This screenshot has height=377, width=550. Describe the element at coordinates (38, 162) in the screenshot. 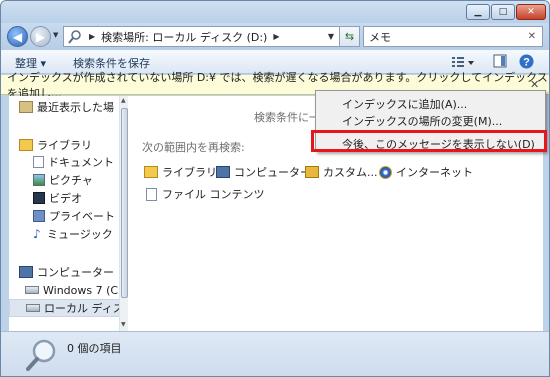

I see `documents-icon` at that location.